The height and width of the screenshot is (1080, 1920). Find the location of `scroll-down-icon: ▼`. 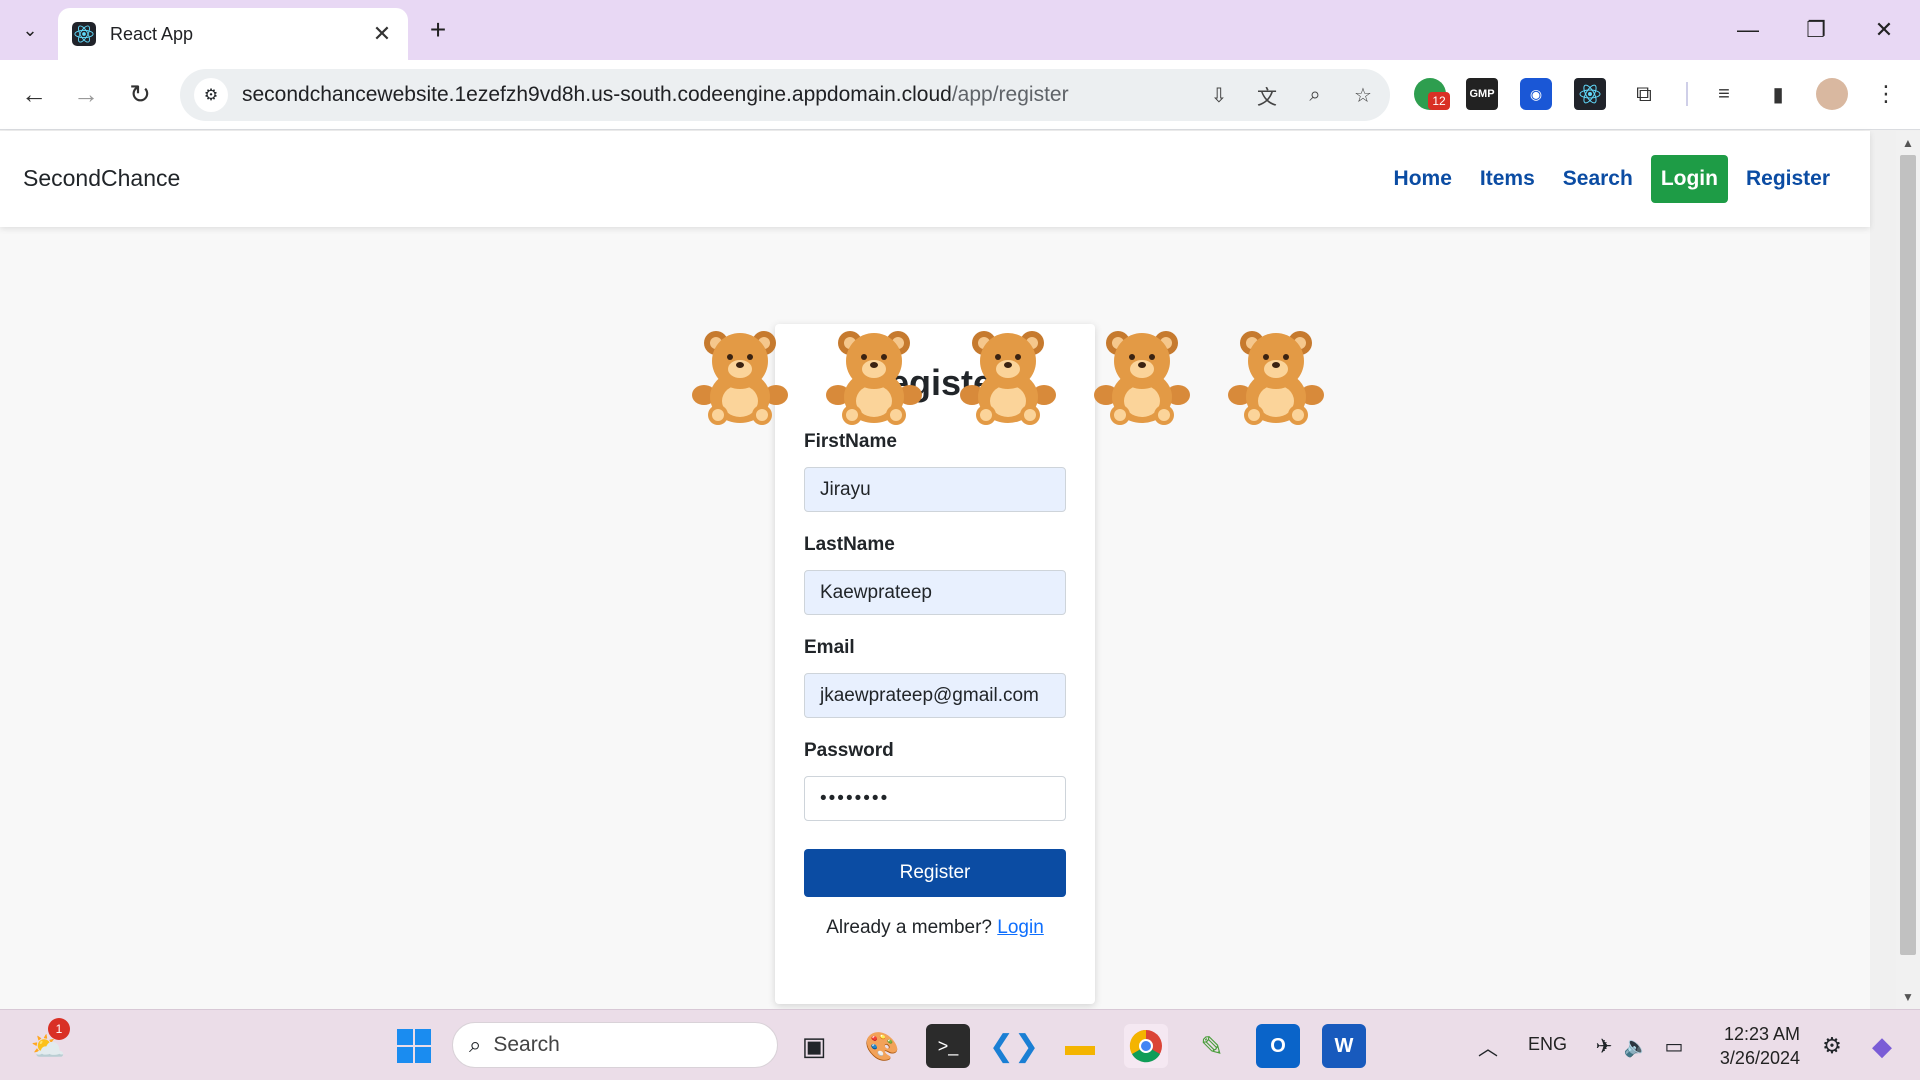

scroll-down-icon: ▼ is located at coordinates (1908, 997).